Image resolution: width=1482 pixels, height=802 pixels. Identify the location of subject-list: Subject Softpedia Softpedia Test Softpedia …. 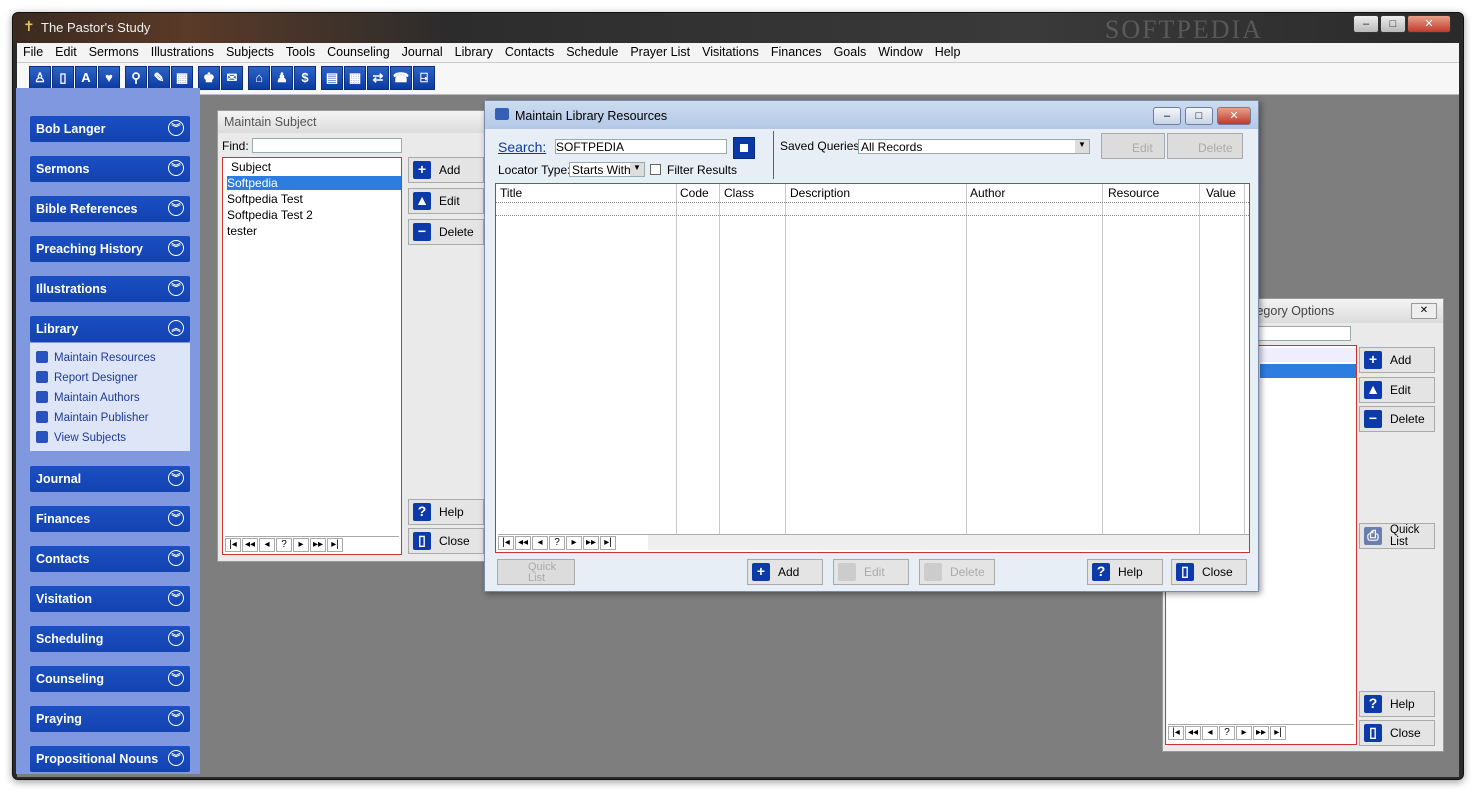
(312, 356).